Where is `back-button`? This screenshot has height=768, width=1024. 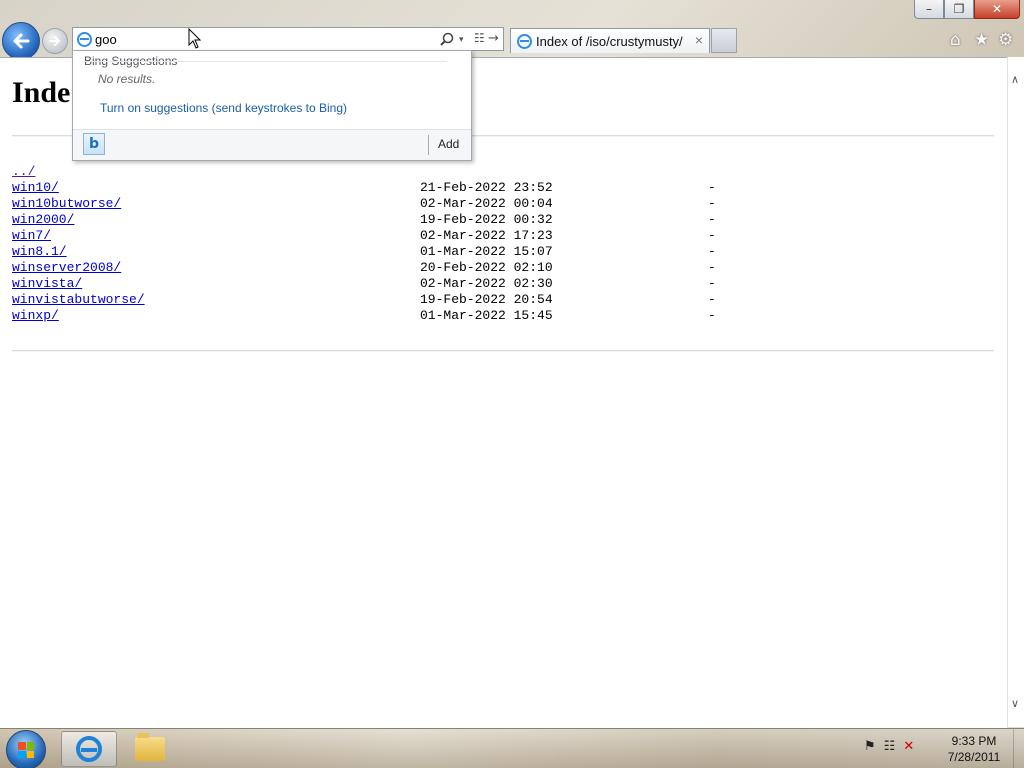
back-button is located at coordinates (21, 41).